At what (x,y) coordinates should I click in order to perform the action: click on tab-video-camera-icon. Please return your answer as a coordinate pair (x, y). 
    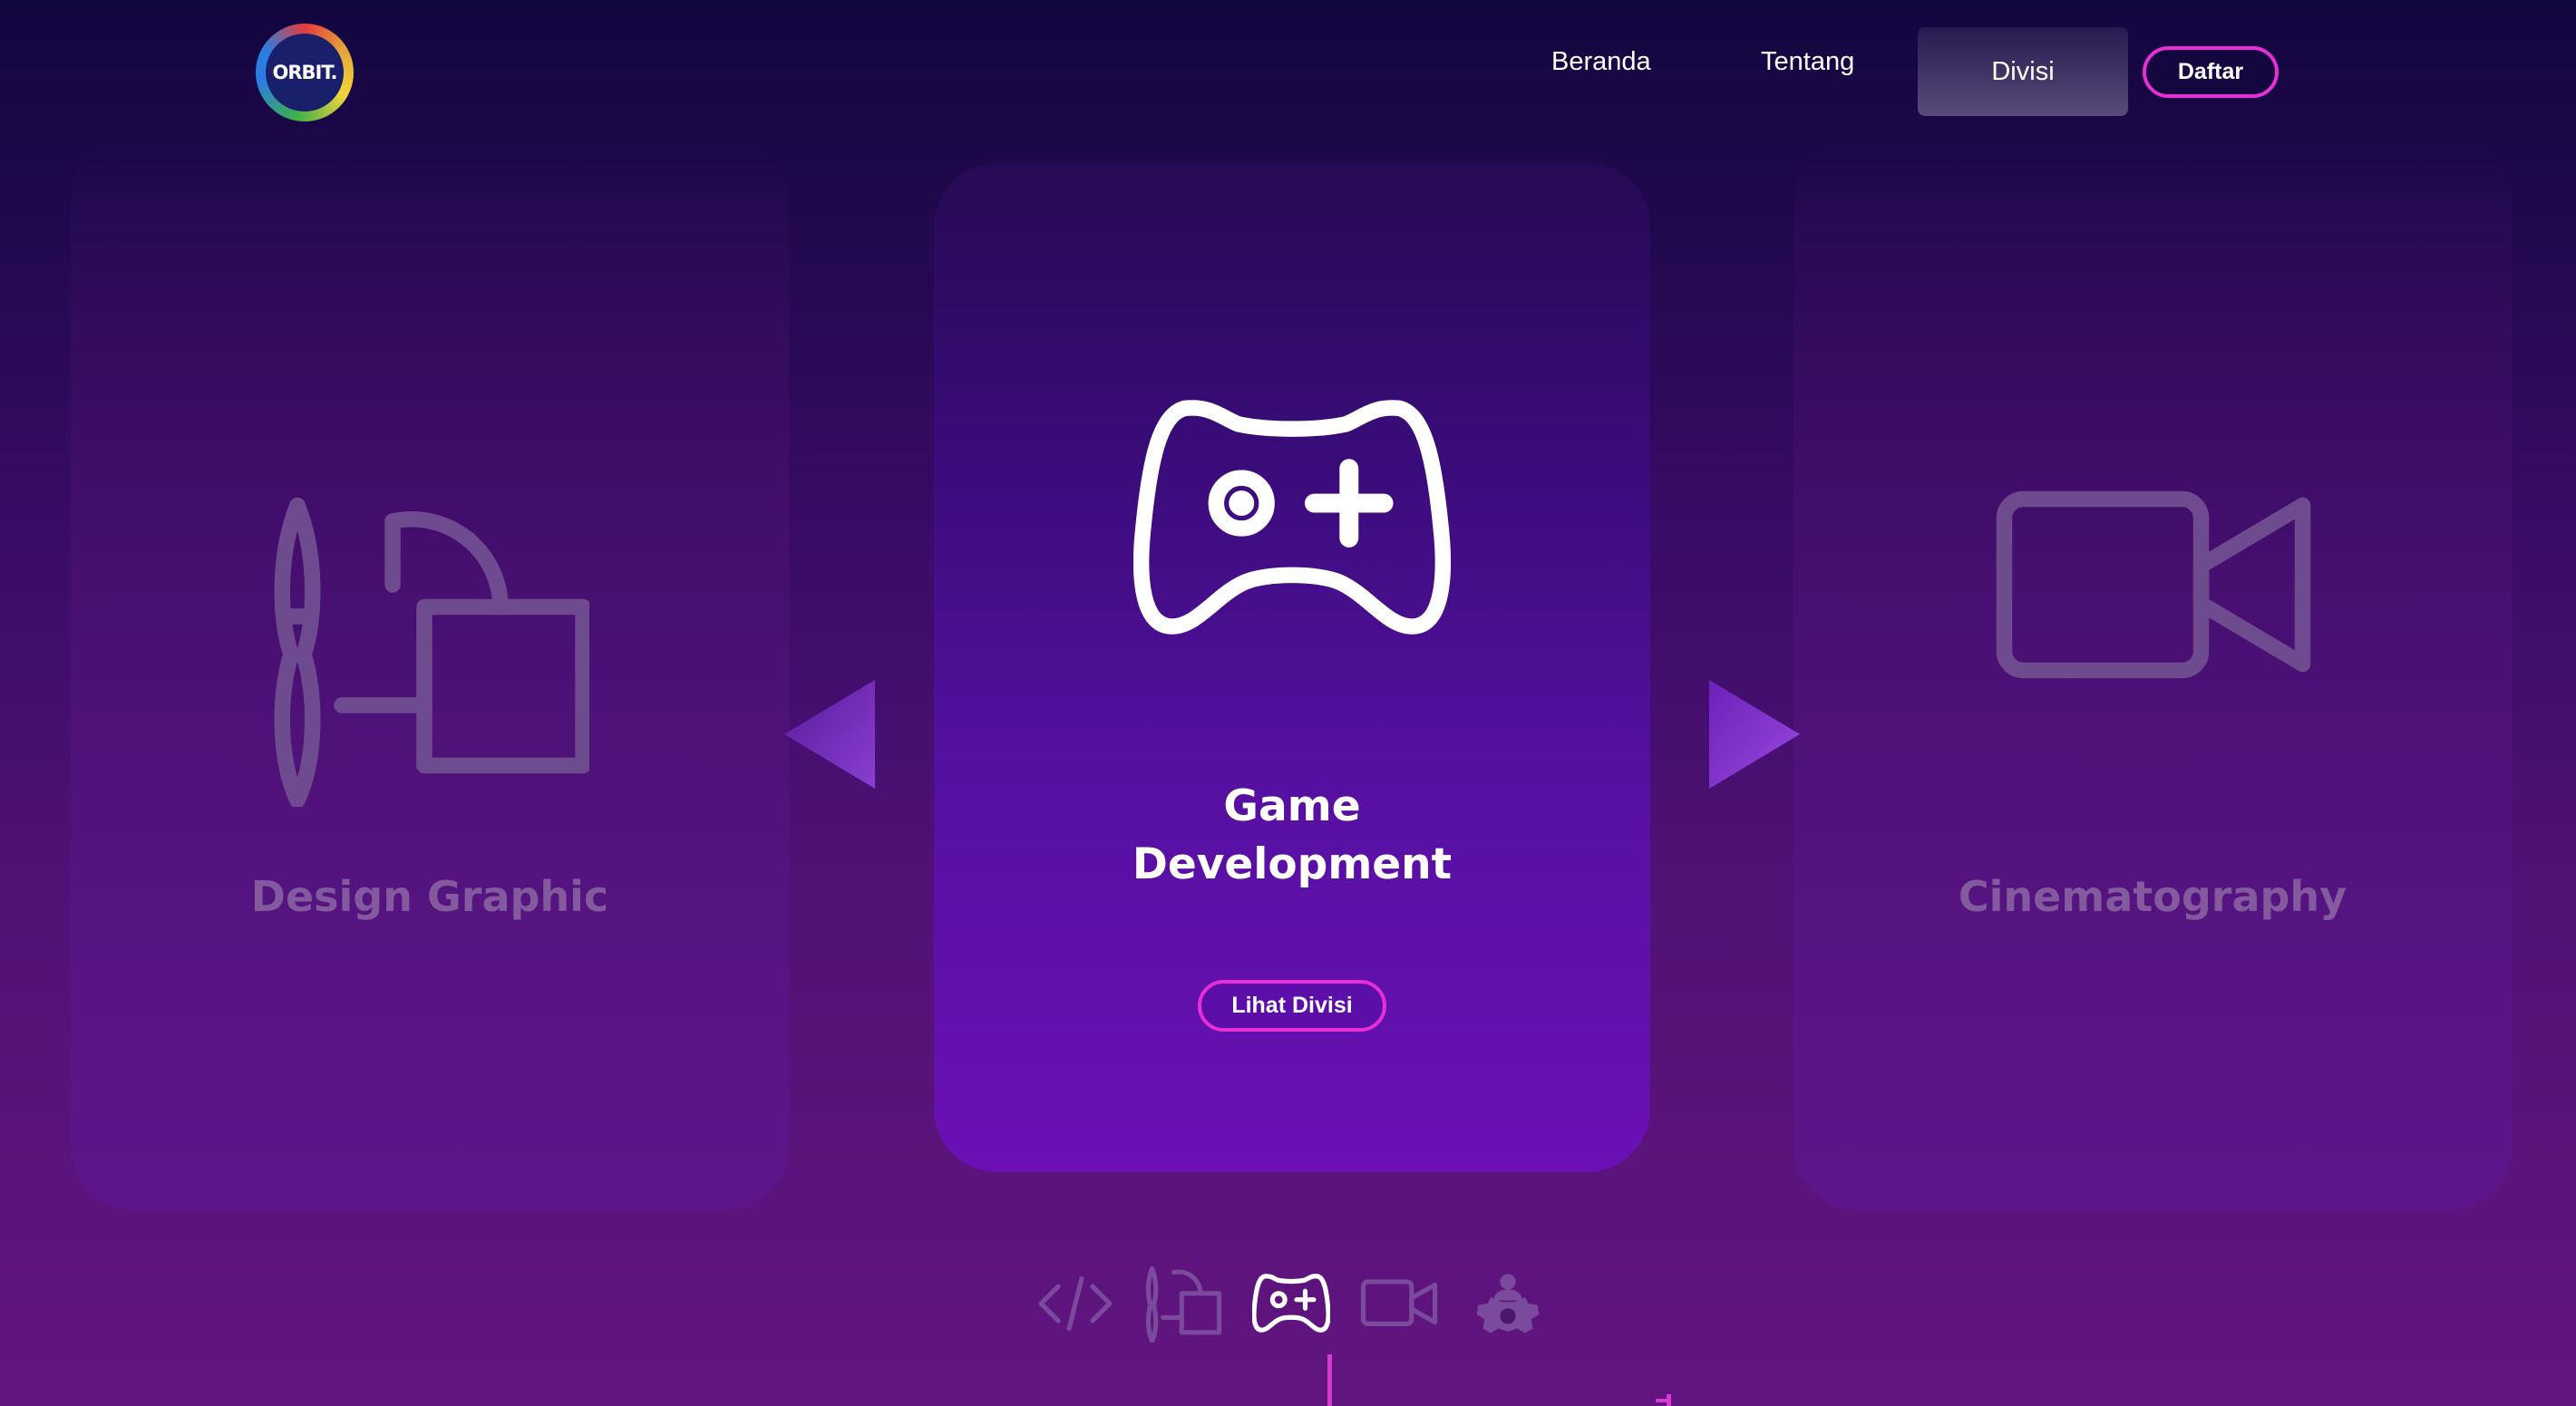
    Looking at the image, I should click on (1399, 1304).